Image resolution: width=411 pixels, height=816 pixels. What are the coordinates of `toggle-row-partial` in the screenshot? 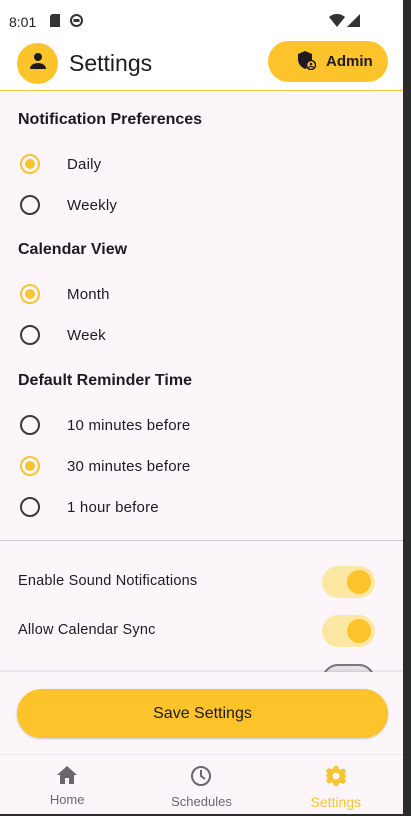 It's located at (201, 666).